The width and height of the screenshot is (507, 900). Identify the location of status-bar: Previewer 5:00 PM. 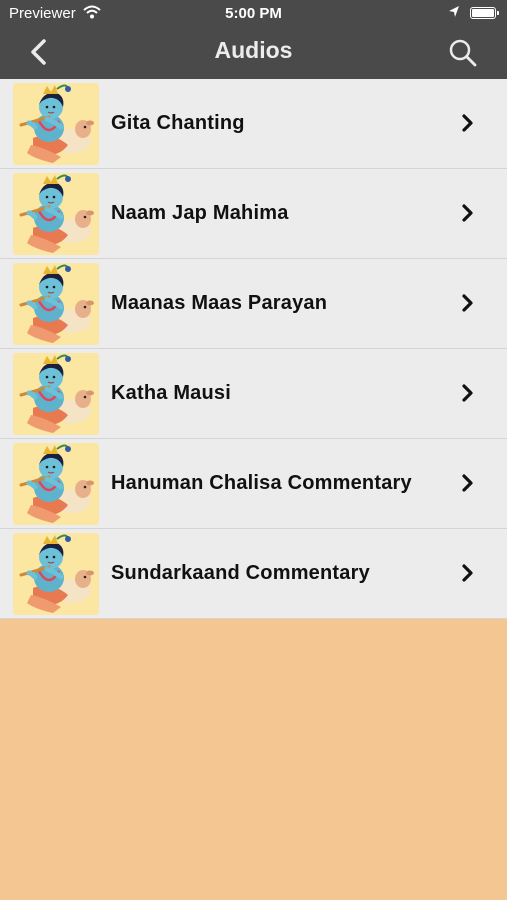
(253, 13).